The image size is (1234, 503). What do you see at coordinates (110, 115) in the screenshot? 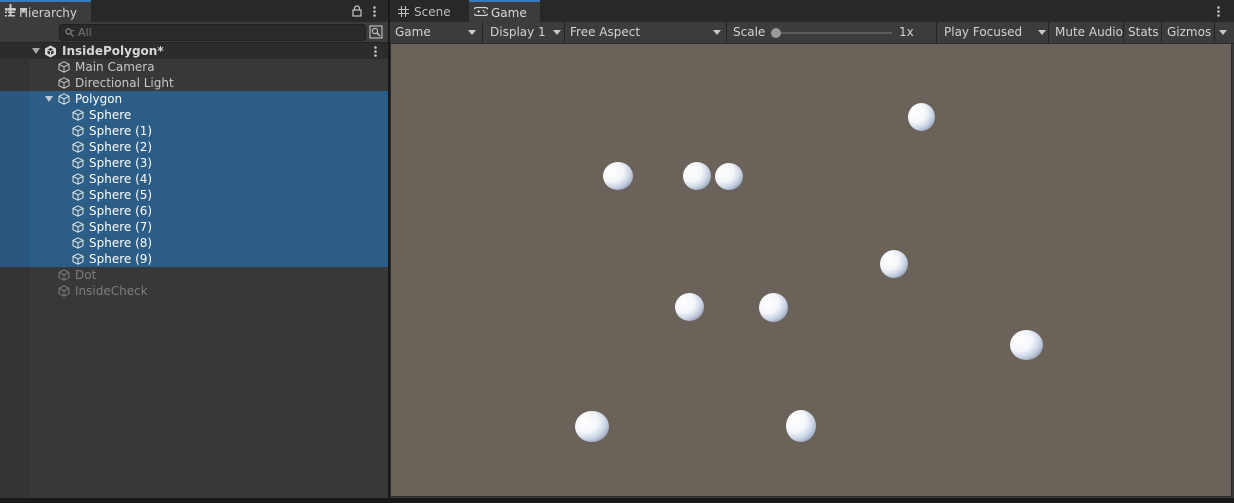
I see `hierarchy-item-label: Sphere` at bounding box center [110, 115].